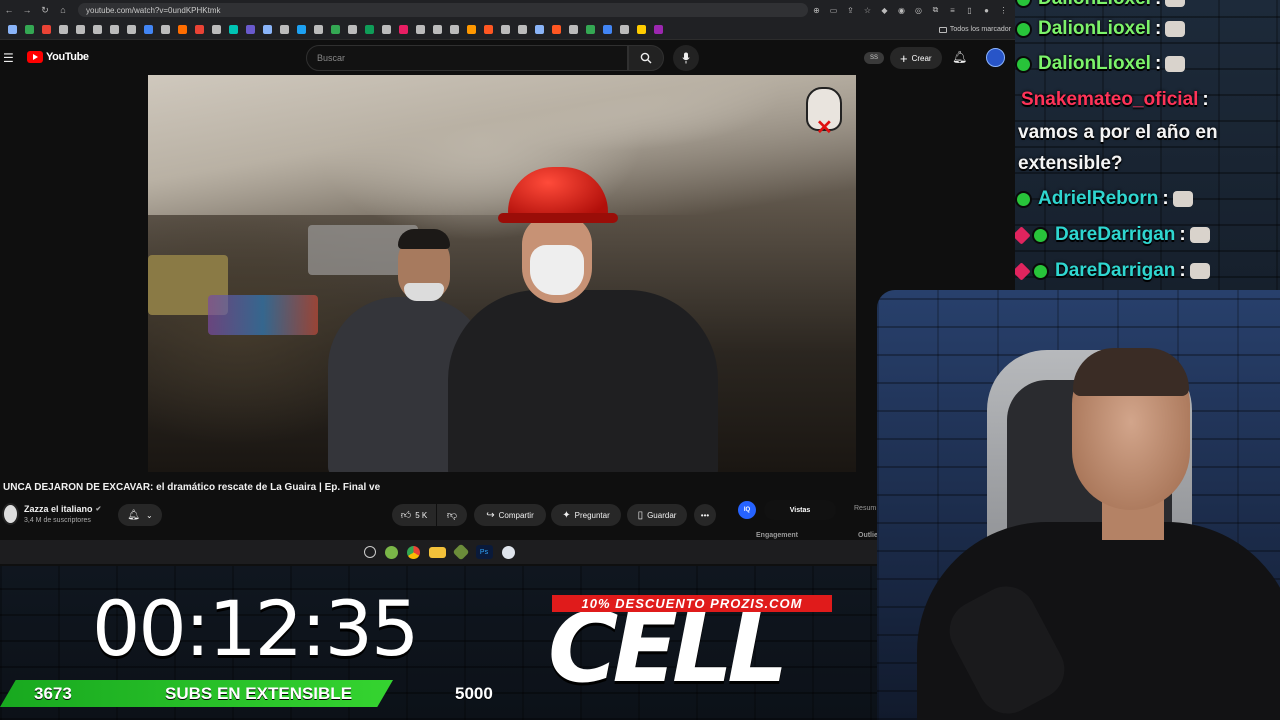 This screenshot has width=1280, height=720. I want to click on youtube-header: ☰ YouTube SS + Crear 🔔︎, so click(507, 58).